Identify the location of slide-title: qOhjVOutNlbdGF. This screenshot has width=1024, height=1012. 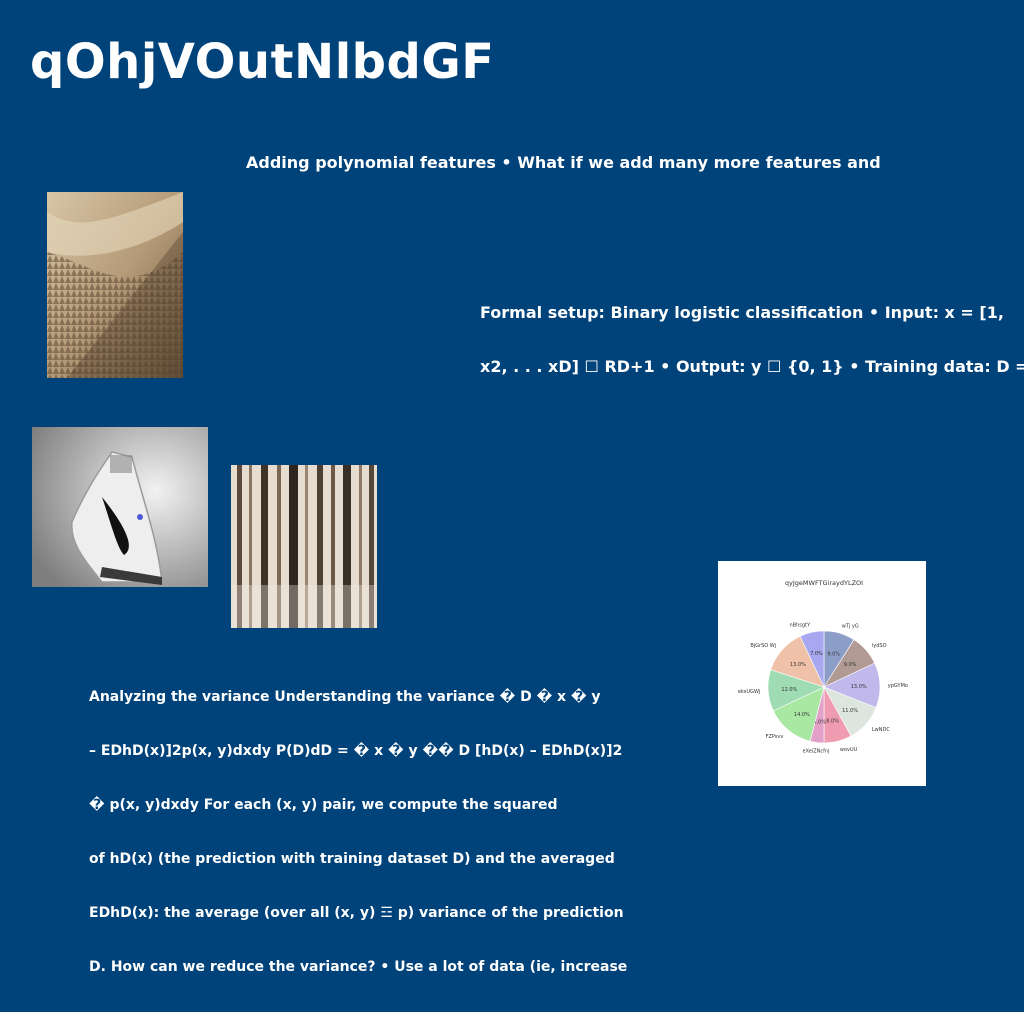
(262, 62).